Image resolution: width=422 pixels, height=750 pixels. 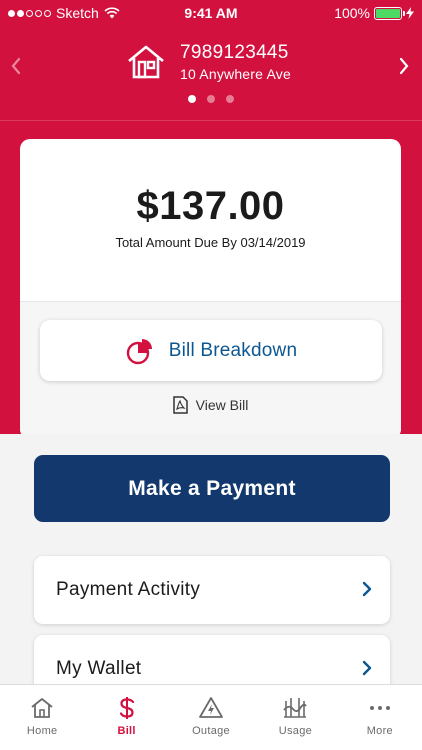 I want to click on house-icon, so click(x=146, y=62).